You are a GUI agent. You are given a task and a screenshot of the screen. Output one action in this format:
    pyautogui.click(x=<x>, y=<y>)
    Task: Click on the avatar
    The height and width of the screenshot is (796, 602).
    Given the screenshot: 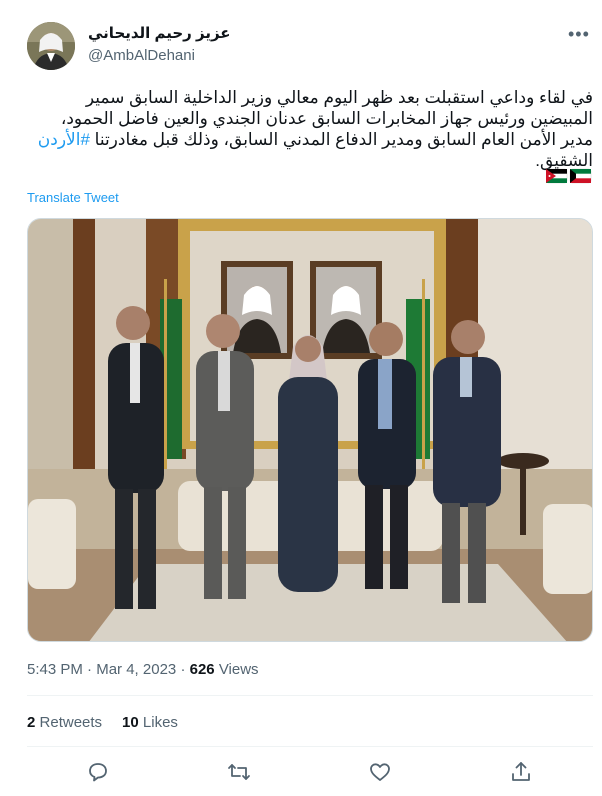 What is the action you would take?
    pyautogui.click(x=51, y=46)
    